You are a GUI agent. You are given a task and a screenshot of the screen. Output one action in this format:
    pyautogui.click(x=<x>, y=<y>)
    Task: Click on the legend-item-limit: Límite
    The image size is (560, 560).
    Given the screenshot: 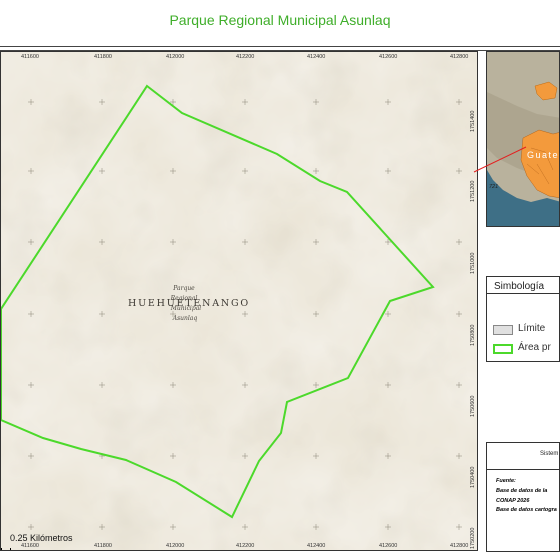 What is the action you would take?
    pyautogui.click(x=526, y=330)
    